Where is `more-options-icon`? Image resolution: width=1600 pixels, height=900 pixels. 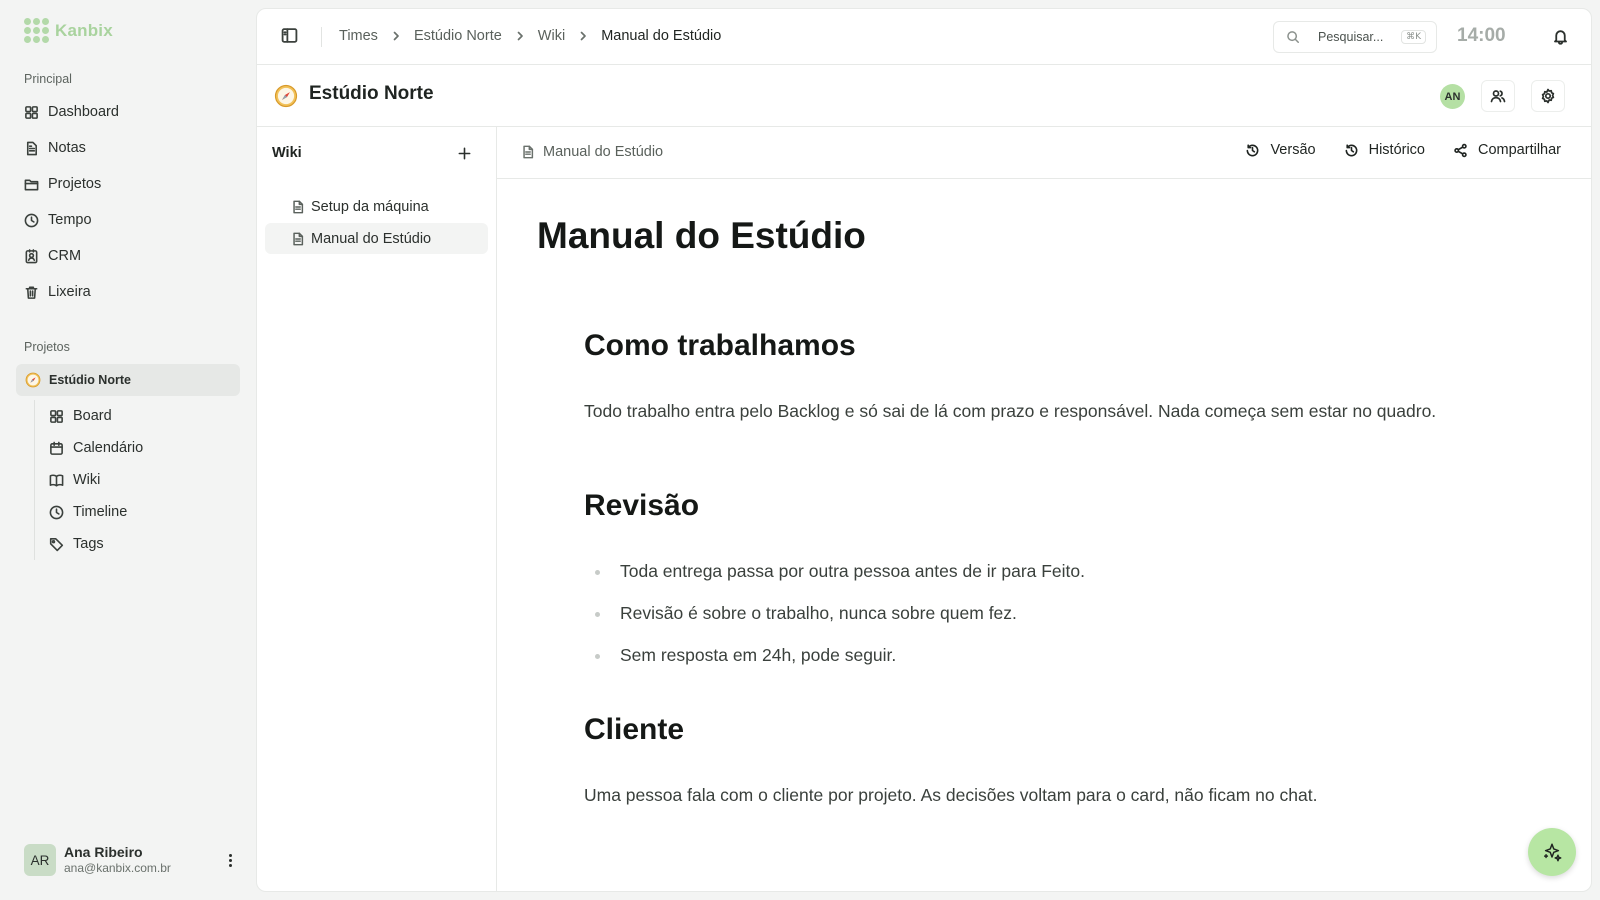 more-options-icon is located at coordinates (230, 860).